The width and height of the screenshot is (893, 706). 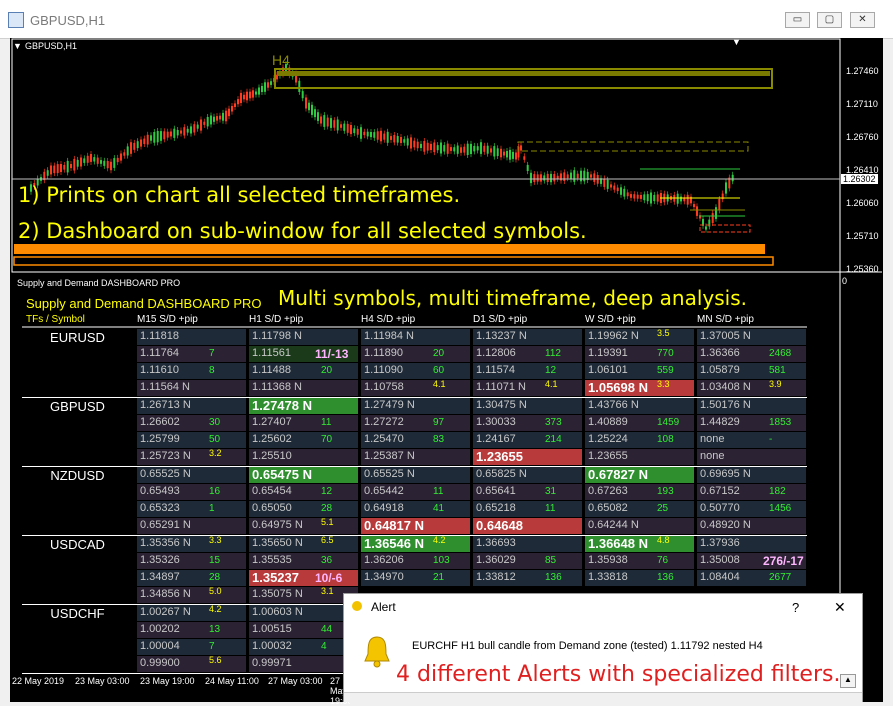 What do you see at coordinates (527, 561) in the screenshot?
I see `dashboard-cell: 1.36029 85` at bounding box center [527, 561].